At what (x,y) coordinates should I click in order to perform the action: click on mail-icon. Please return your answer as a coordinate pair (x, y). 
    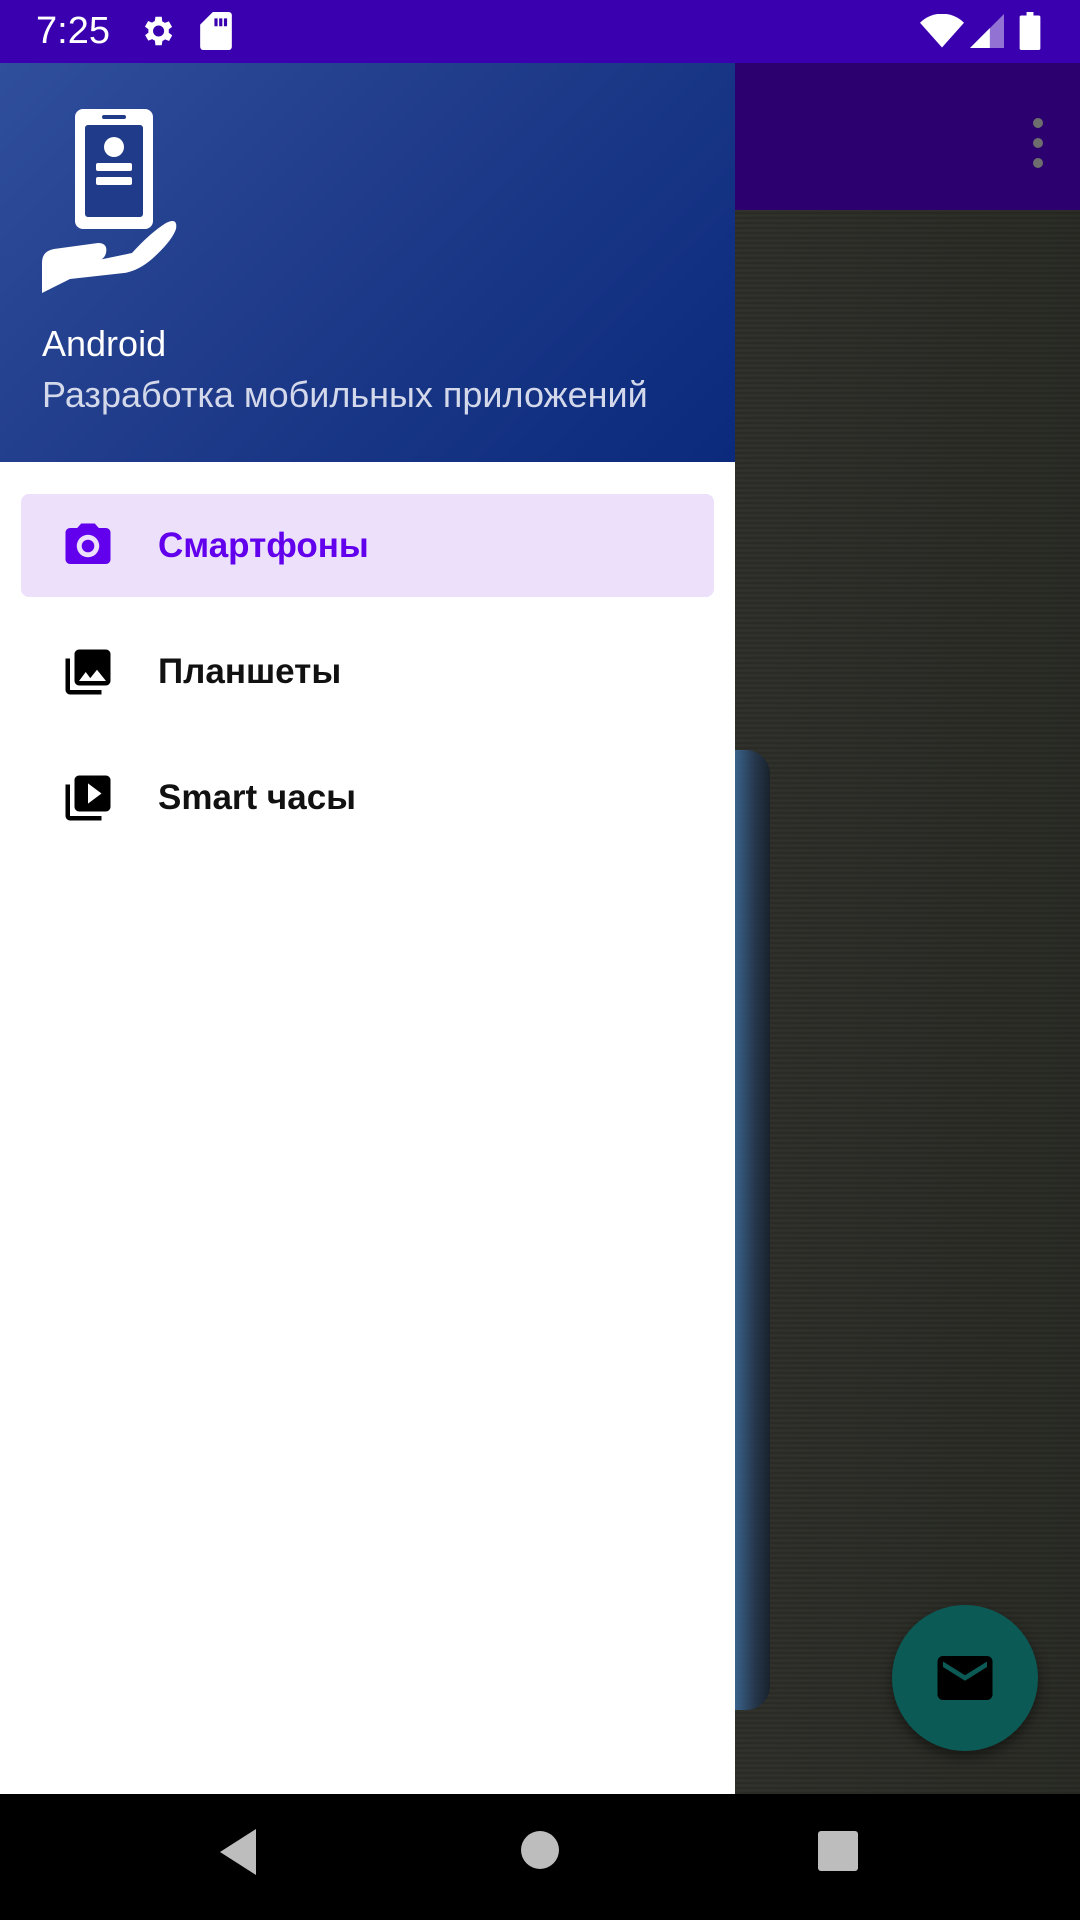
    Looking at the image, I should click on (965, 1678).